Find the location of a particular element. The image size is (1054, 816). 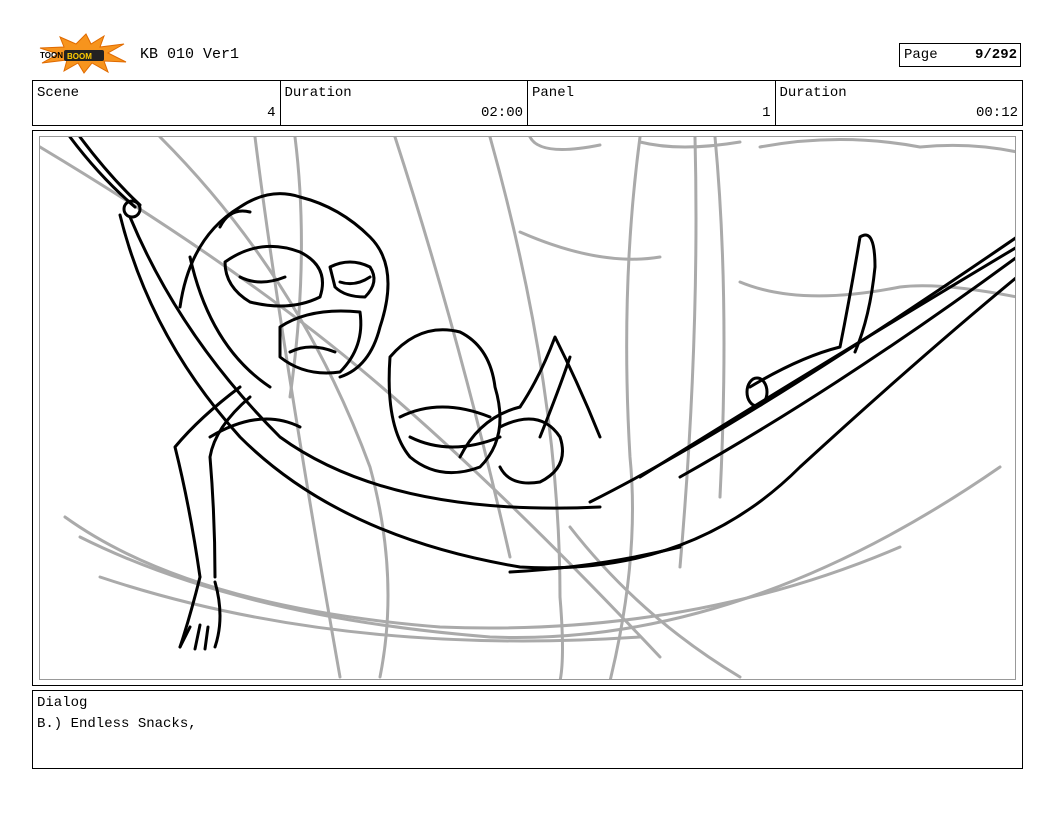

panel-duration-cell: Duration 00:12 is located at coordinates (899, 103).